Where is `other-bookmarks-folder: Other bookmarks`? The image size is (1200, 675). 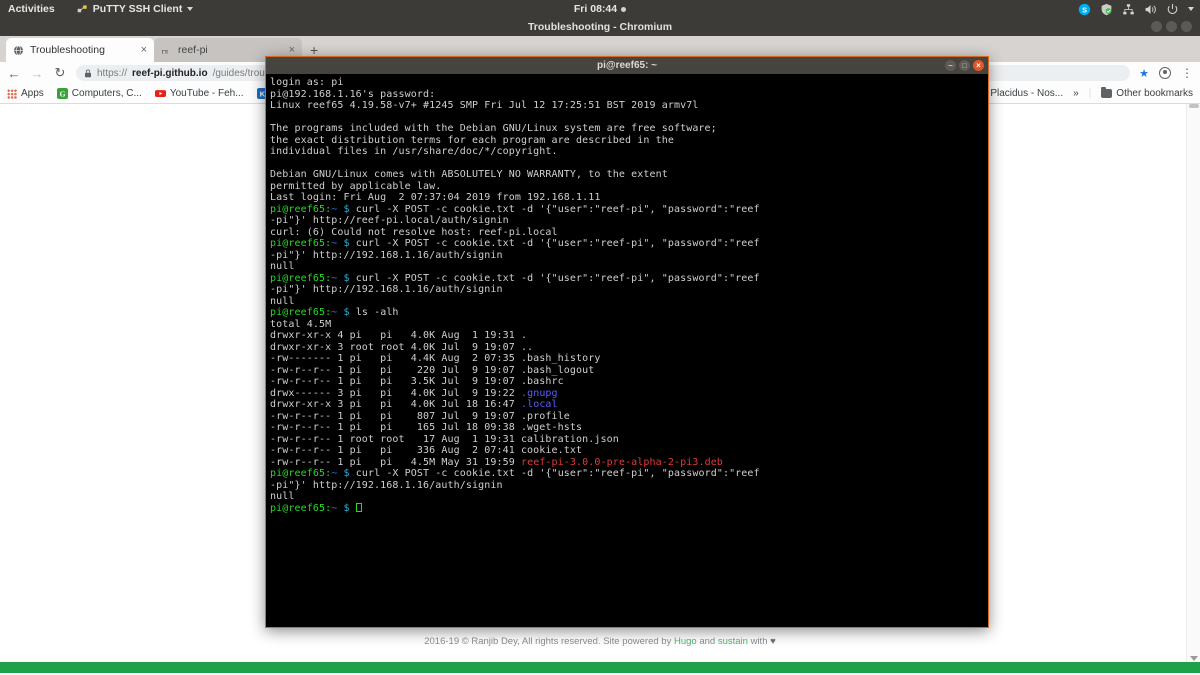
other-bookmarks-folder: Other bookmarks is located at coordinates (1147, 93).